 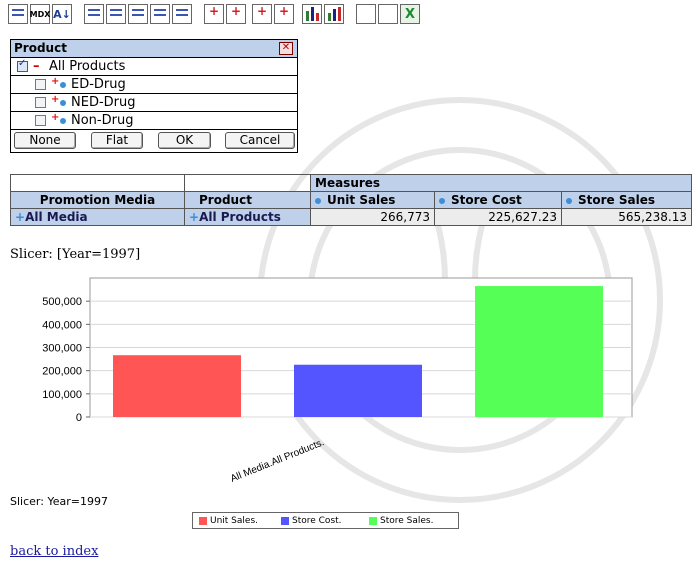 I want to click on print-icon, so click(x=388, y=14).